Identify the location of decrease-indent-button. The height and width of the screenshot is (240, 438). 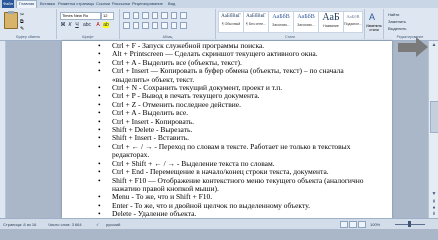
(155, 15).